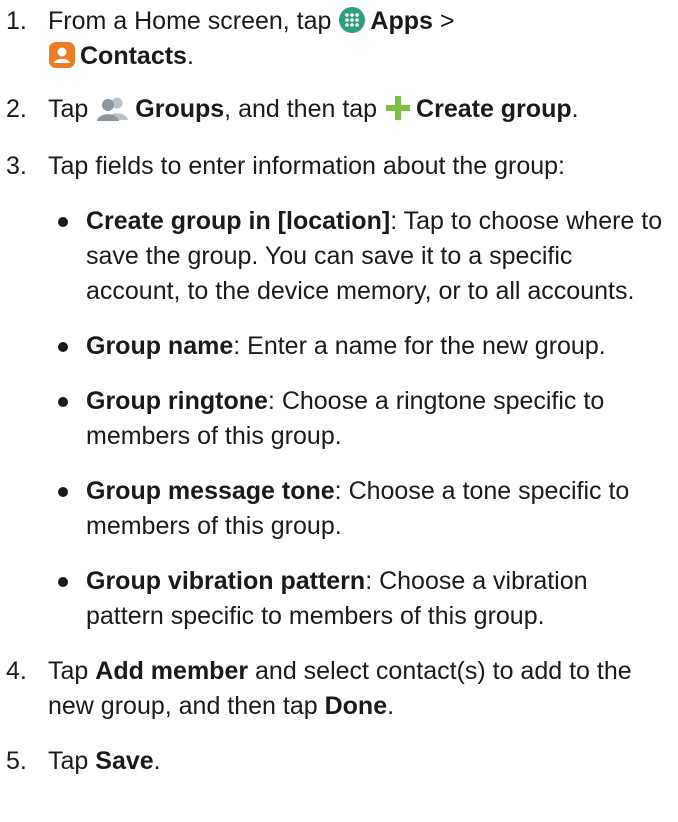 The width and height of the screenshot is (678, 822). Describe the element at coordinates (401, 21) in the screenshot. I see `apps-label: Apps` at that location.